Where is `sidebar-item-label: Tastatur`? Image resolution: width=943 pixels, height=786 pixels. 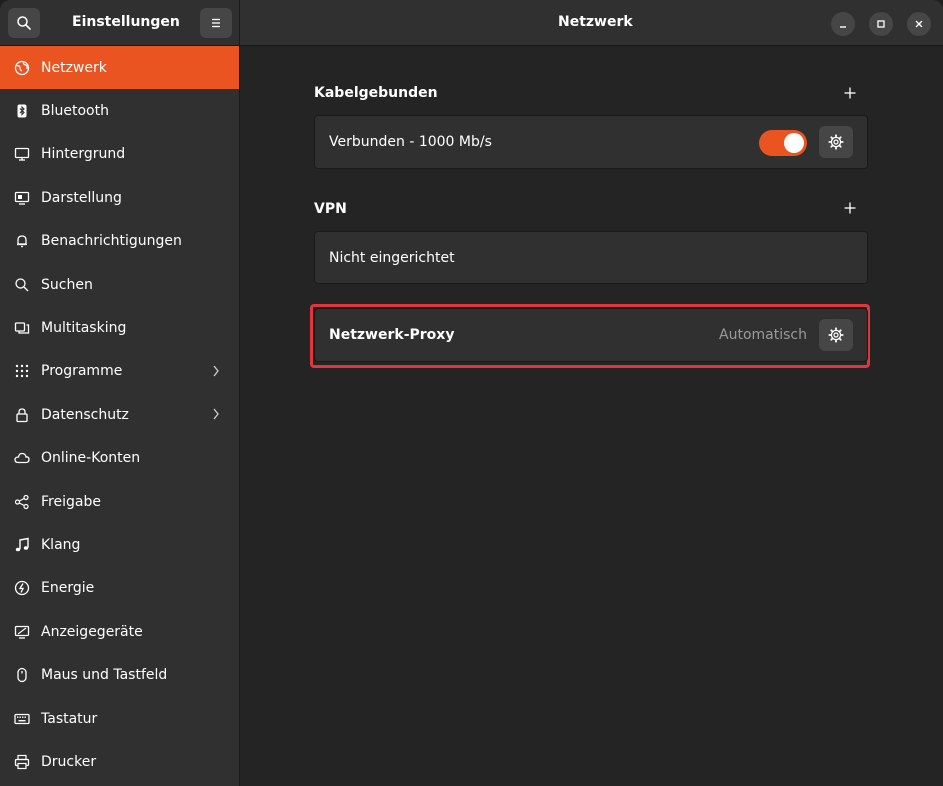
sidebar-item-label: Tastatur is located at coordinates (69, 718).